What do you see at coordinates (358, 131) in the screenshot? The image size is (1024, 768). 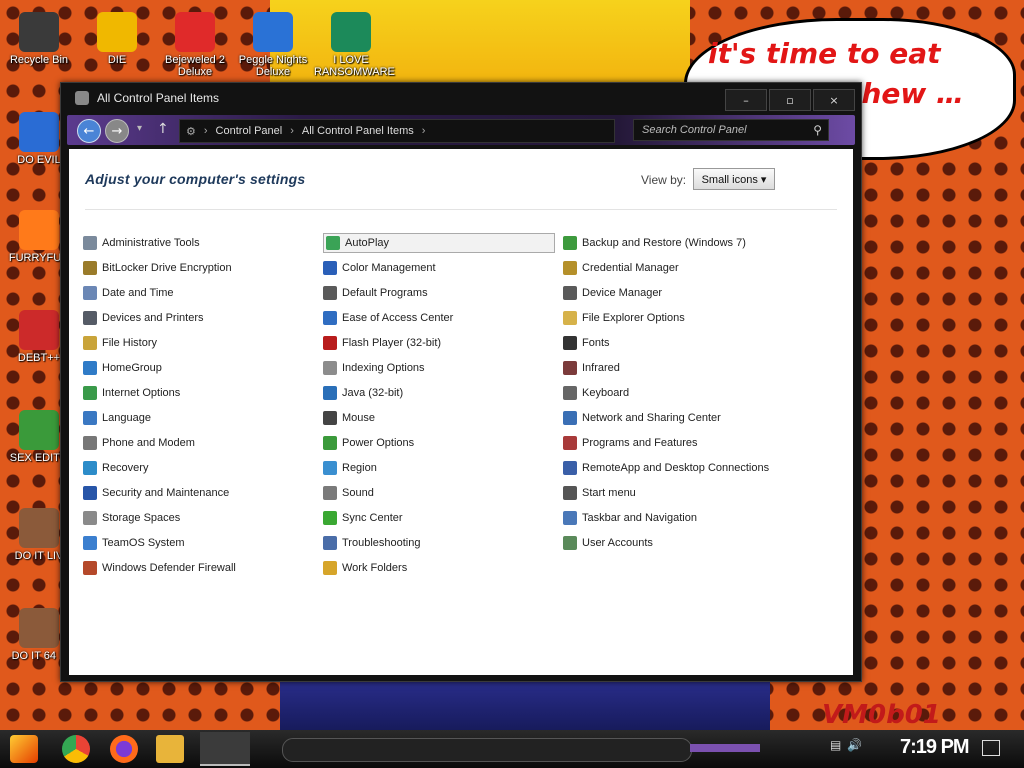 I see `breadcrumb-all-items: All Control Panel Items` at bounding box center [358, 131].